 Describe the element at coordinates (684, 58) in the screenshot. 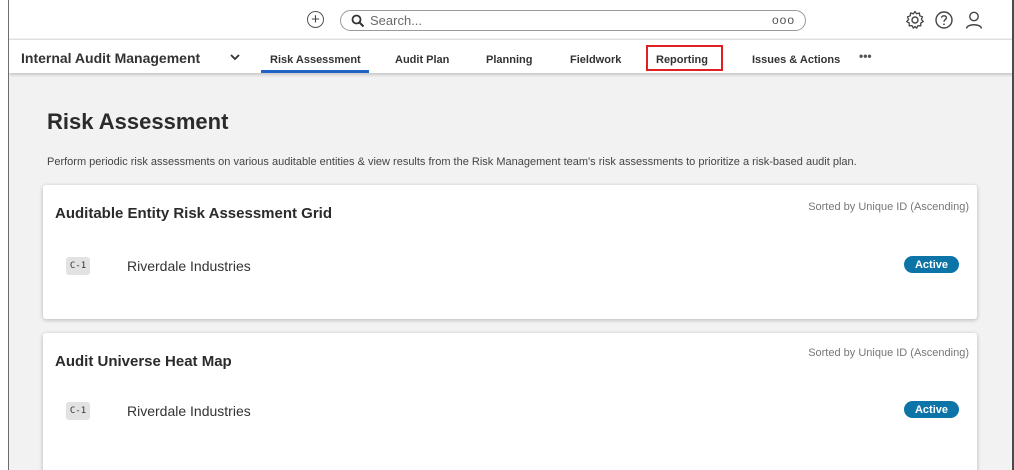

I see `reporting-tab-highlight` at that location.